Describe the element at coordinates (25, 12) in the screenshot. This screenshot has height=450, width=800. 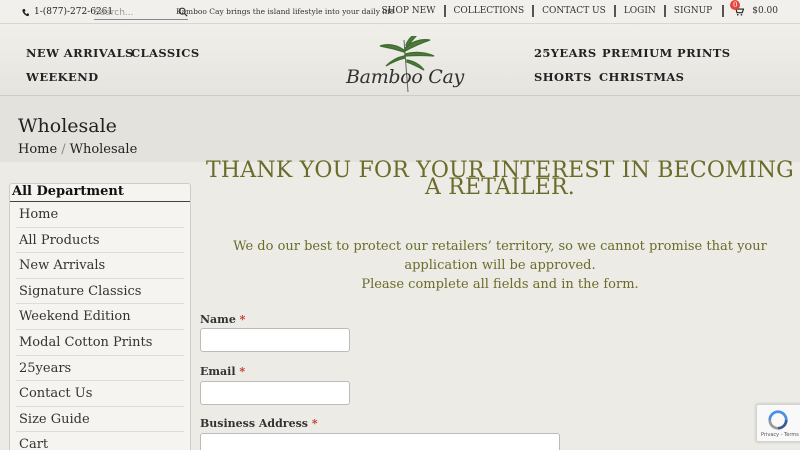
I see `phone-icon` at that location.